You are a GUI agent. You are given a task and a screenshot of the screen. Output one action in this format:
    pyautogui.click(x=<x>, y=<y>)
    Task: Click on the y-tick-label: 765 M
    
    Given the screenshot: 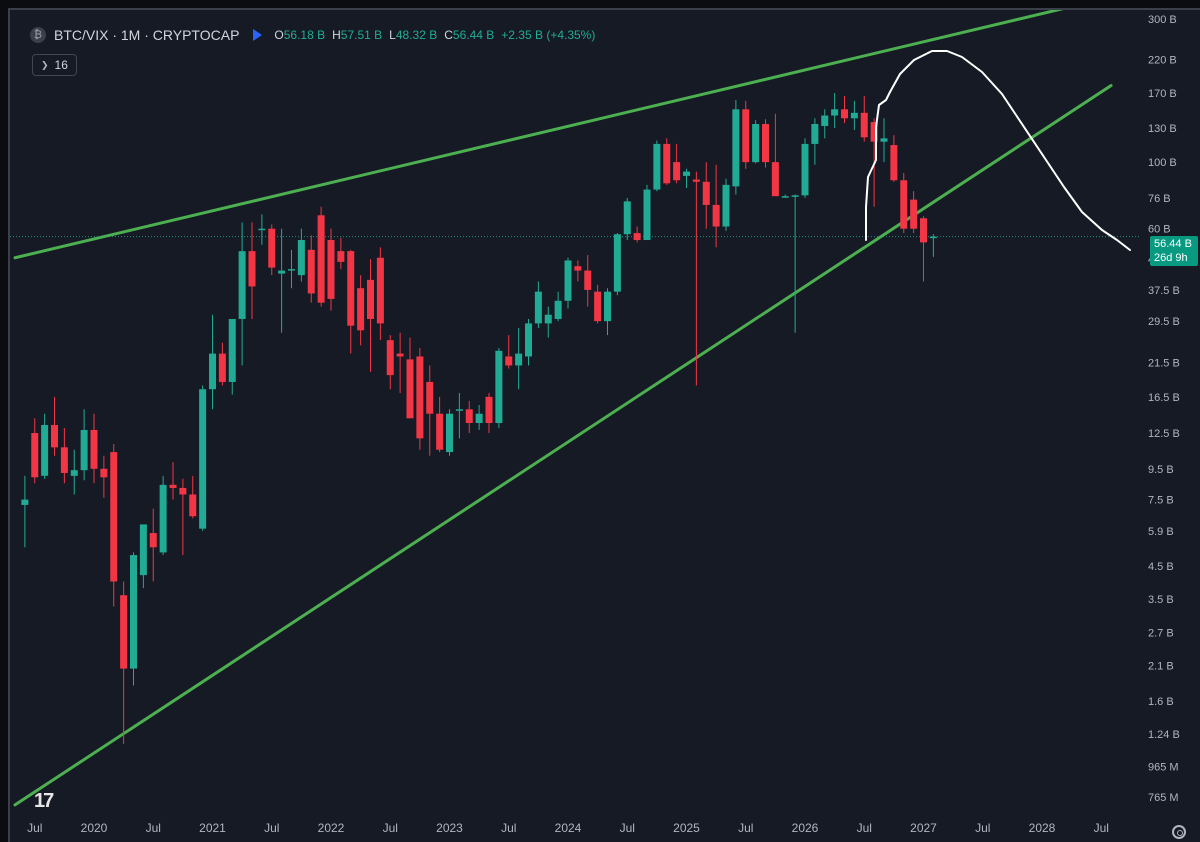 What is the action you would take?
    pyautogui.click(x=1163, y=798)
    